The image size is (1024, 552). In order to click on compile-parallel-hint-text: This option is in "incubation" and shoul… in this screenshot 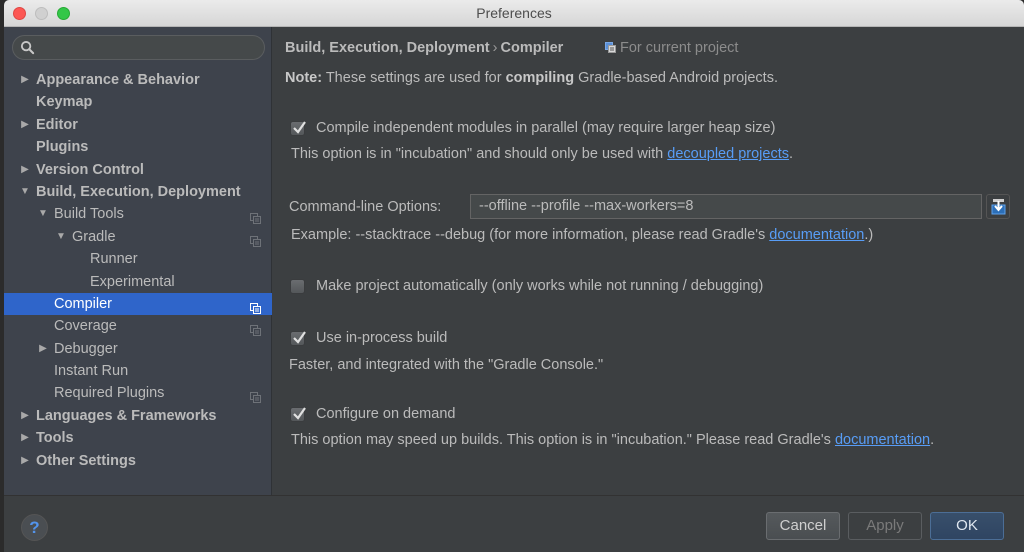, I will do `click(479, 154)`.